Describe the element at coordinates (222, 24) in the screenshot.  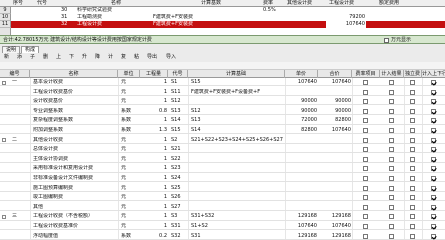
I see `top-table-row-selected: 11 32 工程设计费 F建筑费+F安装费 107640` at that location.